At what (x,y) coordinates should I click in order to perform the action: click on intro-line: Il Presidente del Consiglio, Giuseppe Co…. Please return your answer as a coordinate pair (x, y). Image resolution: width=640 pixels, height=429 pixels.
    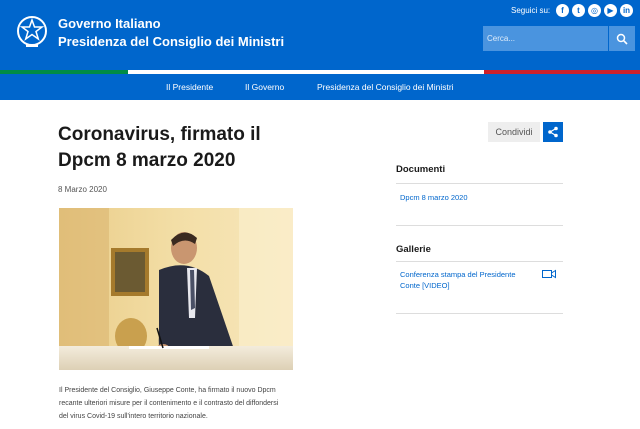
    Looking at the image, I should click on (167, 390).